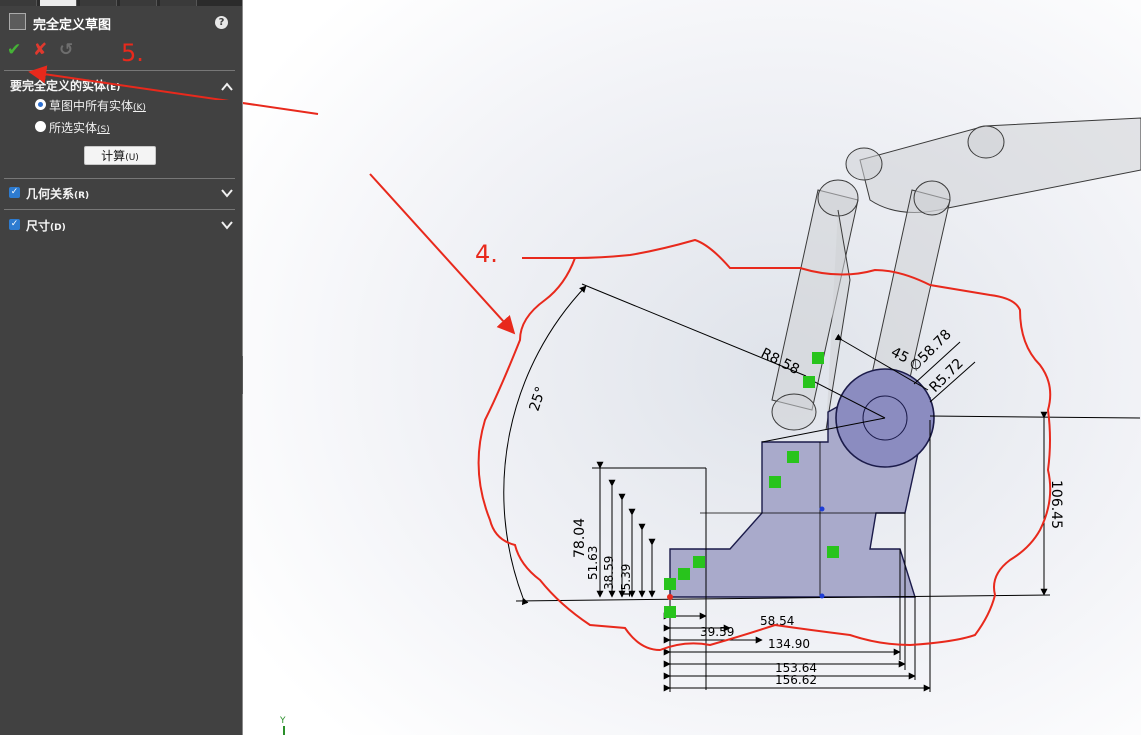 This screenshot has height=735, width=1141. What do you see at coordinates (227, 87) in the screenshot?
I see `chevron-up-icon` at bounding box center [227, 87].